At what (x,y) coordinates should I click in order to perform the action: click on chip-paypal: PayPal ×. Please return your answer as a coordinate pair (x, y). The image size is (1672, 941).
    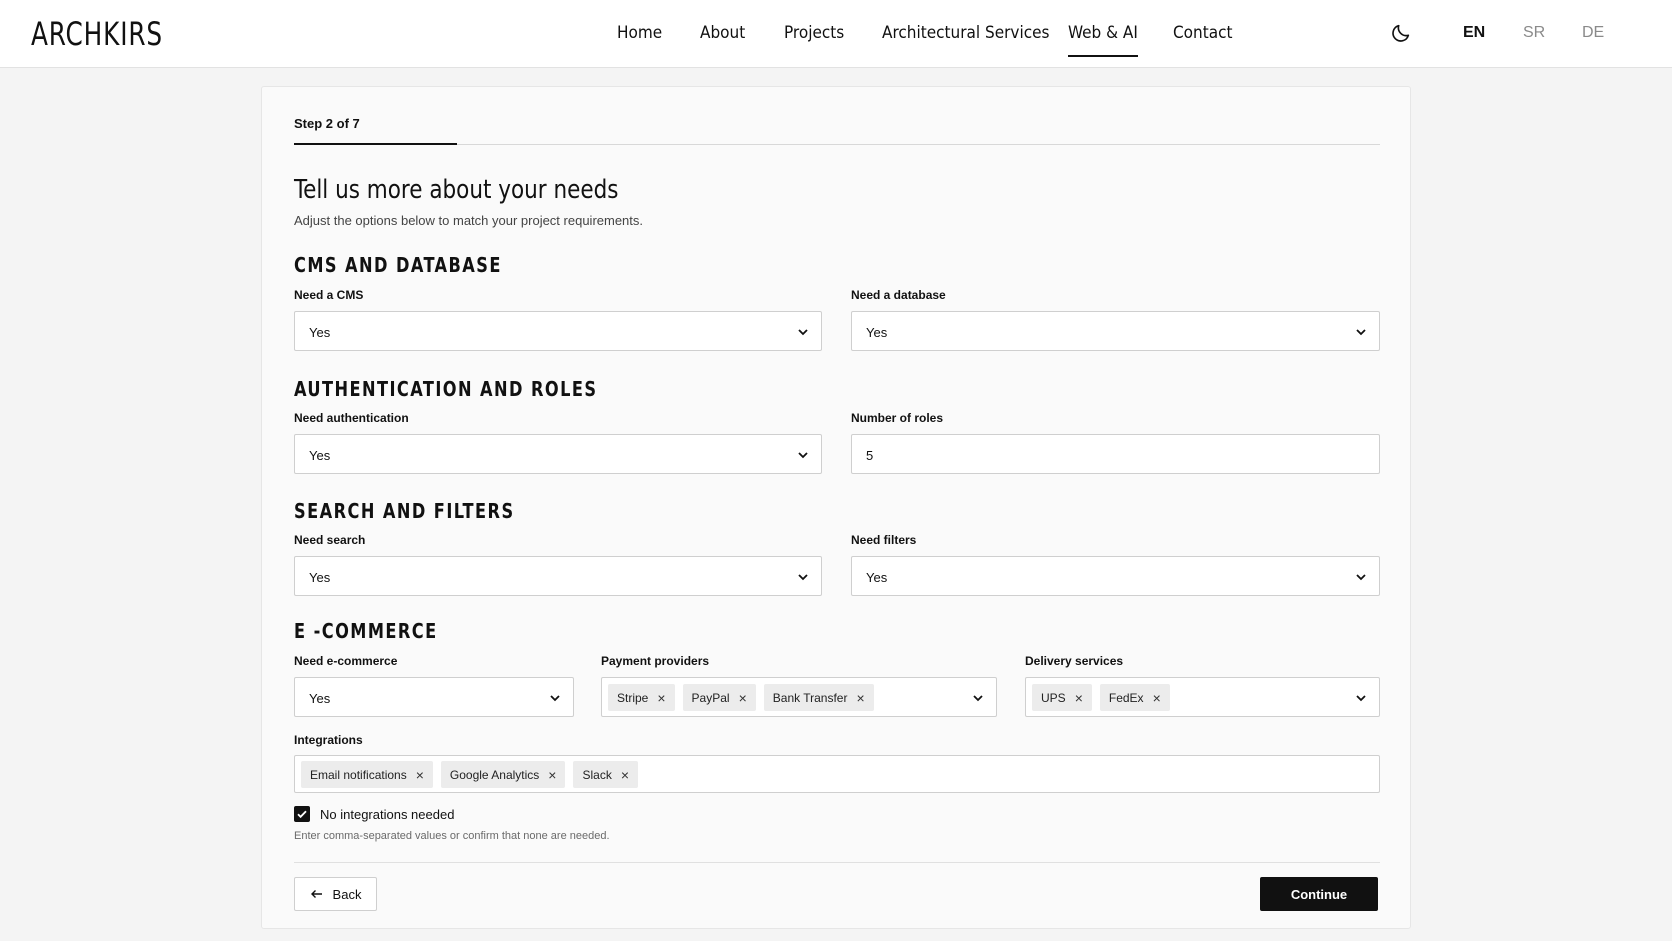
    Looking at the image, I should click on (719, 697).